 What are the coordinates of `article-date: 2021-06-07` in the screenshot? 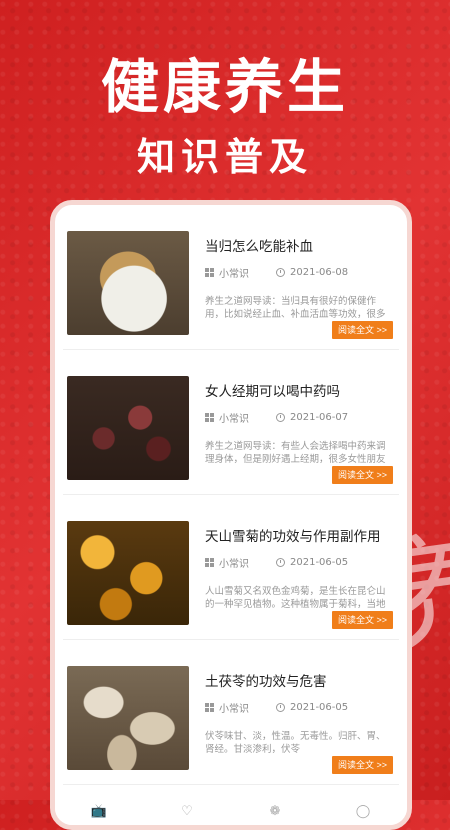 It's located at (319, 417).